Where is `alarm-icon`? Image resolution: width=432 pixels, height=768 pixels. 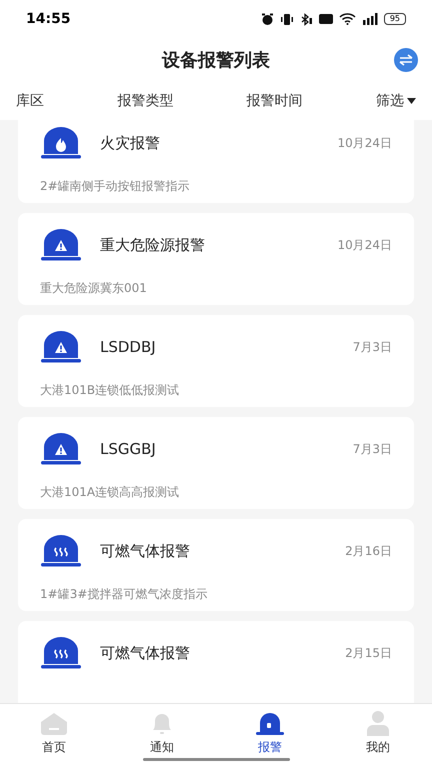 alarm-icon is located at coordinates (270, 724).